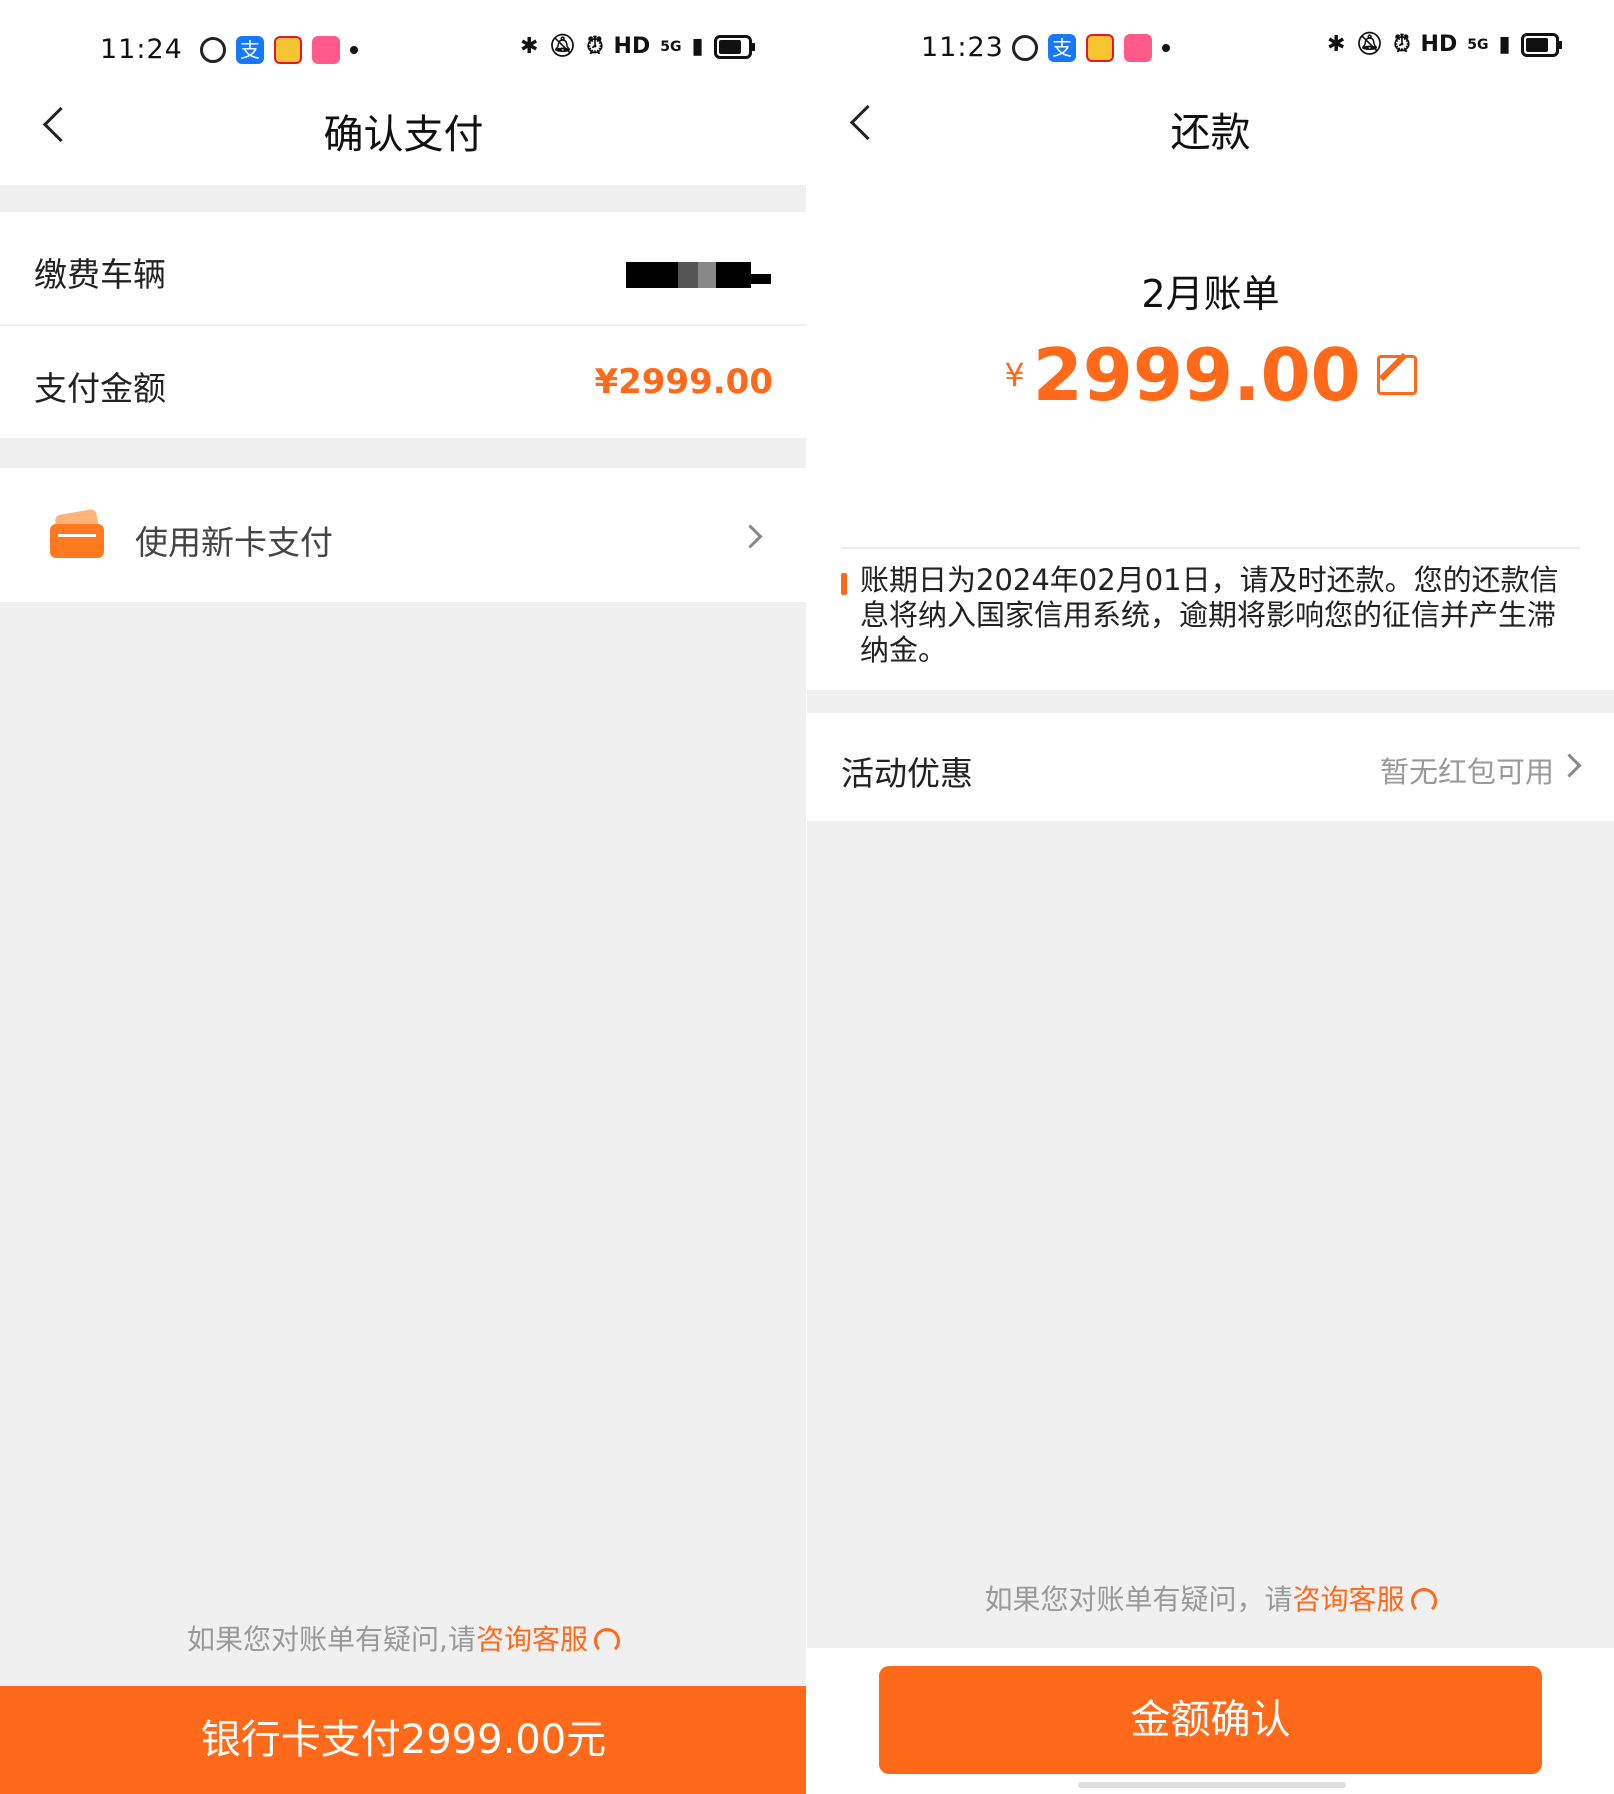 The image size is (1614, 1794). What do you see at coordinates (403, 268) in the screenshot?
I see `vehicle-row: 缴费车辆` at bounding box center [403, 268].